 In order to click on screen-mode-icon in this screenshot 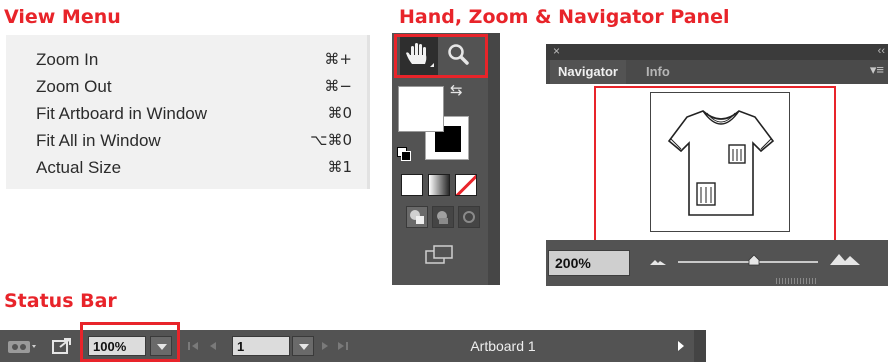, I will do `click(439, 254)`.